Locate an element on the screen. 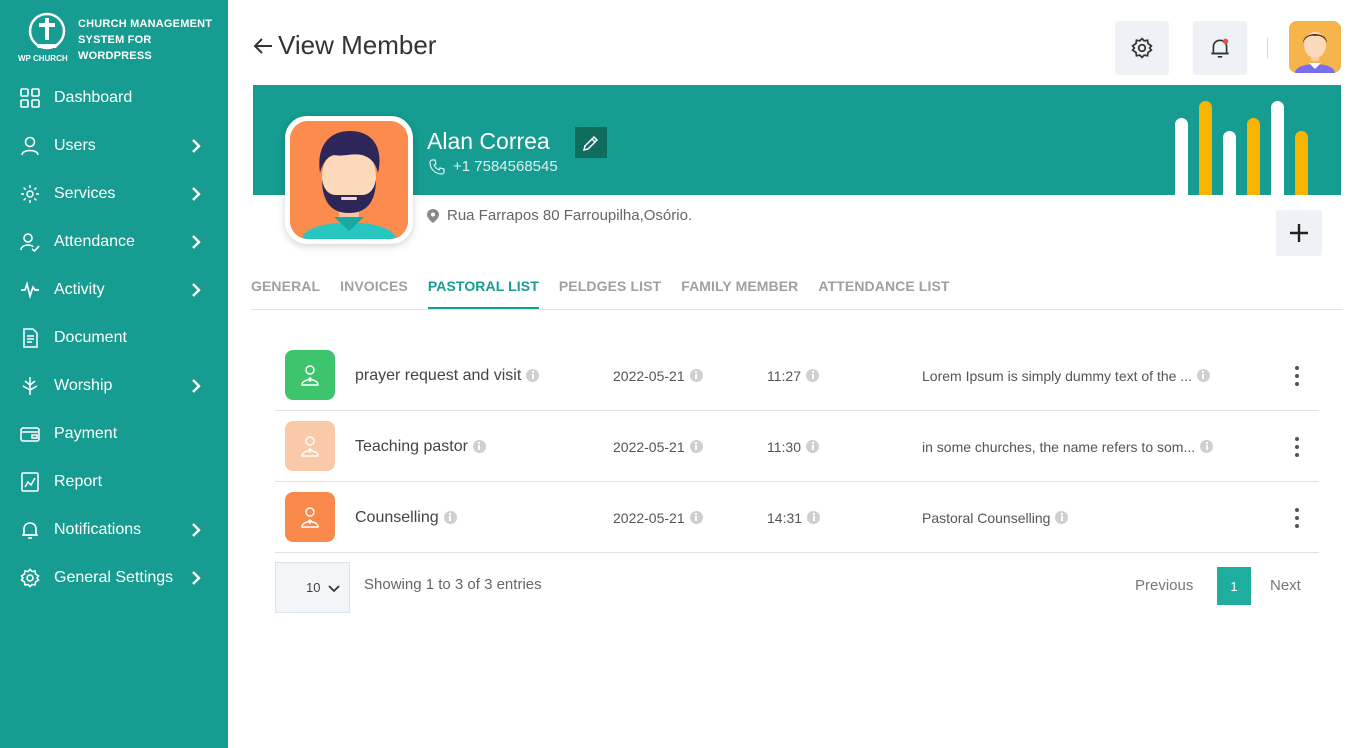 The width and height of the screenshot is (1365, 748). pencil-icon is located at coordinates (590, 143).